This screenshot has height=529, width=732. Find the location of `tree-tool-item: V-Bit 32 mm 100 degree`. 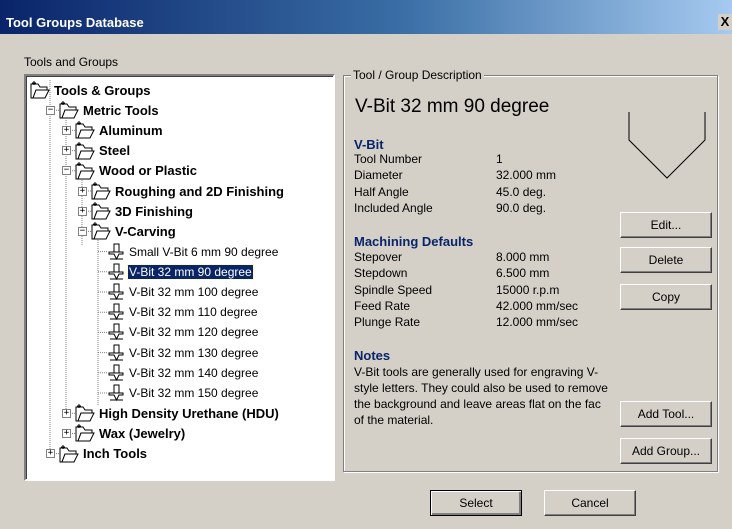

tree-tool-item: V-Bit 32 mm 100 degree is located at coordinates (176, 292).